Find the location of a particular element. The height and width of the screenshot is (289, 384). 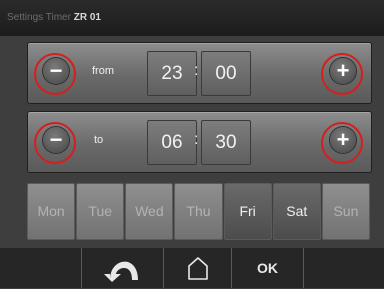

title-bar: Settings Timer ZR 01 is located at coordinates (192, 18).